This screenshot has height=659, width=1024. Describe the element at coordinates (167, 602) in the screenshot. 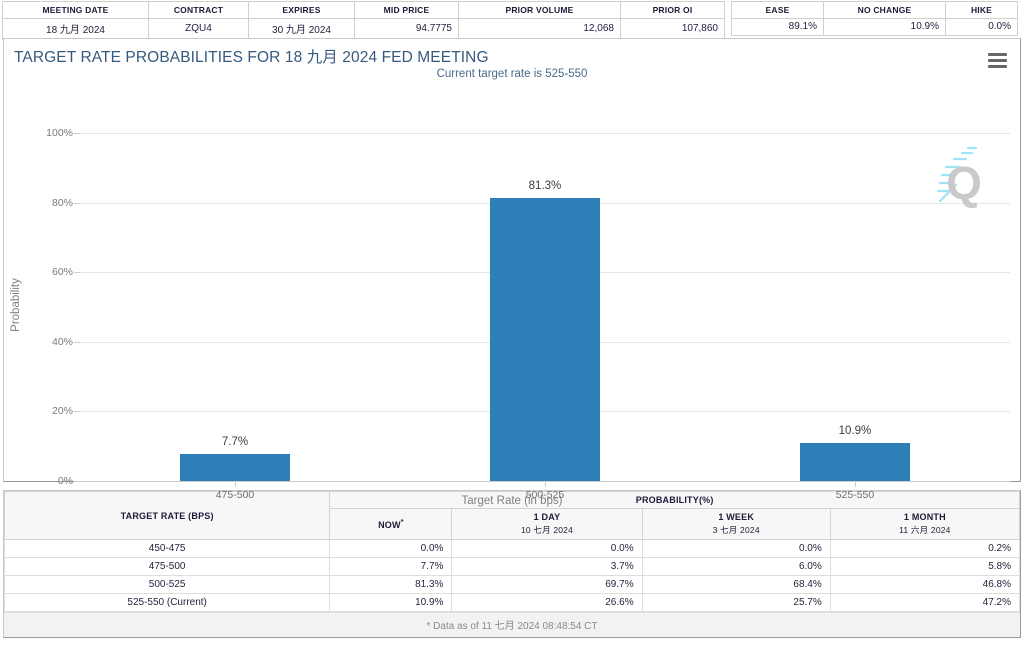

I see `cell-target-rate: 525-550 (Current)` at that location.